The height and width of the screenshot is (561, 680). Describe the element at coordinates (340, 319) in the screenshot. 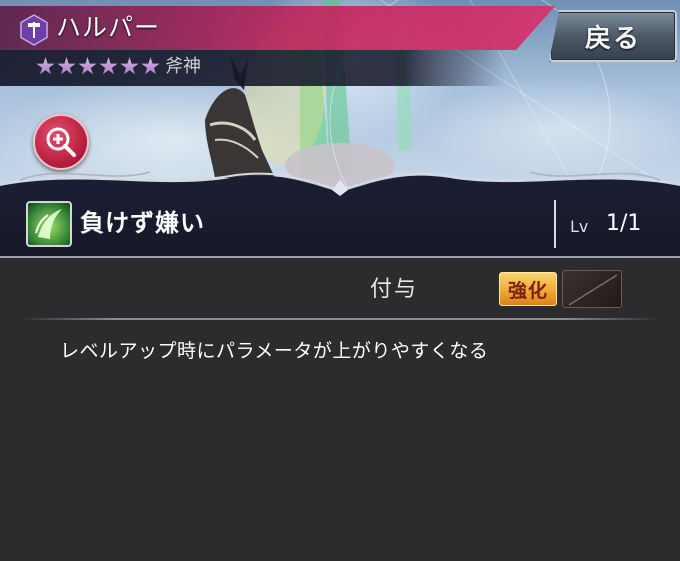

I see `section-divider` at that location.